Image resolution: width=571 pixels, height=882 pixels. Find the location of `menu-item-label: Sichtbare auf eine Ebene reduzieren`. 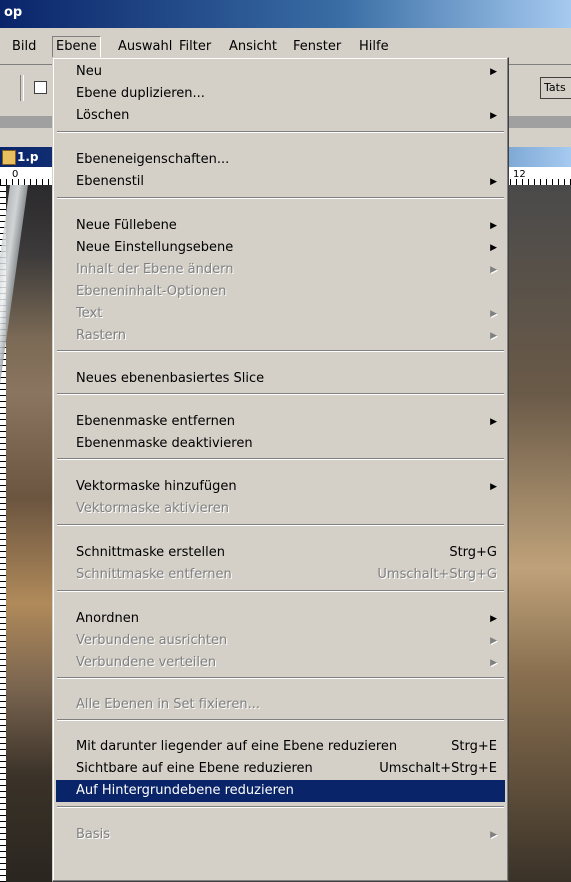

menu-item-label: Sichtbare auf eine Ebene reduzieren is located at coordinates (194, 768).